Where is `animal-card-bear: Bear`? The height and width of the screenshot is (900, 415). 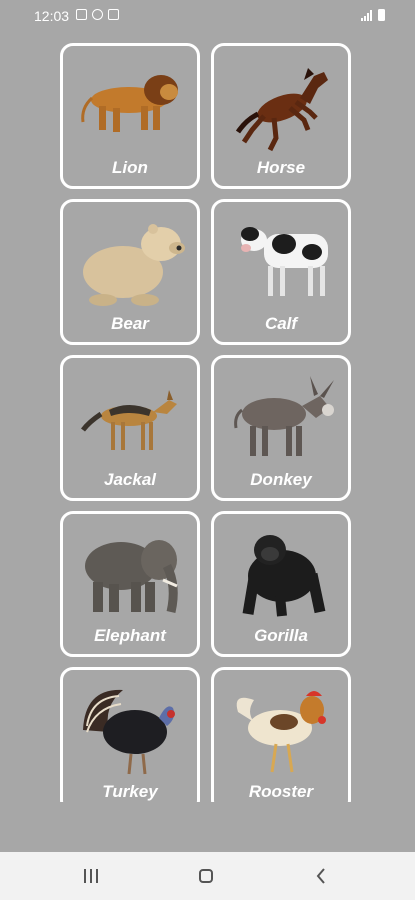 animal-card-bear: Bear is located at coordinates (130, 272).